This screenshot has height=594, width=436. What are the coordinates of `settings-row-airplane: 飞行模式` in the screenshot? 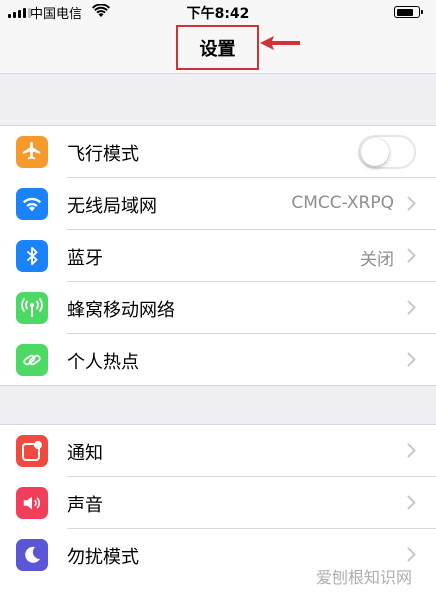 It's located at (218, 152).